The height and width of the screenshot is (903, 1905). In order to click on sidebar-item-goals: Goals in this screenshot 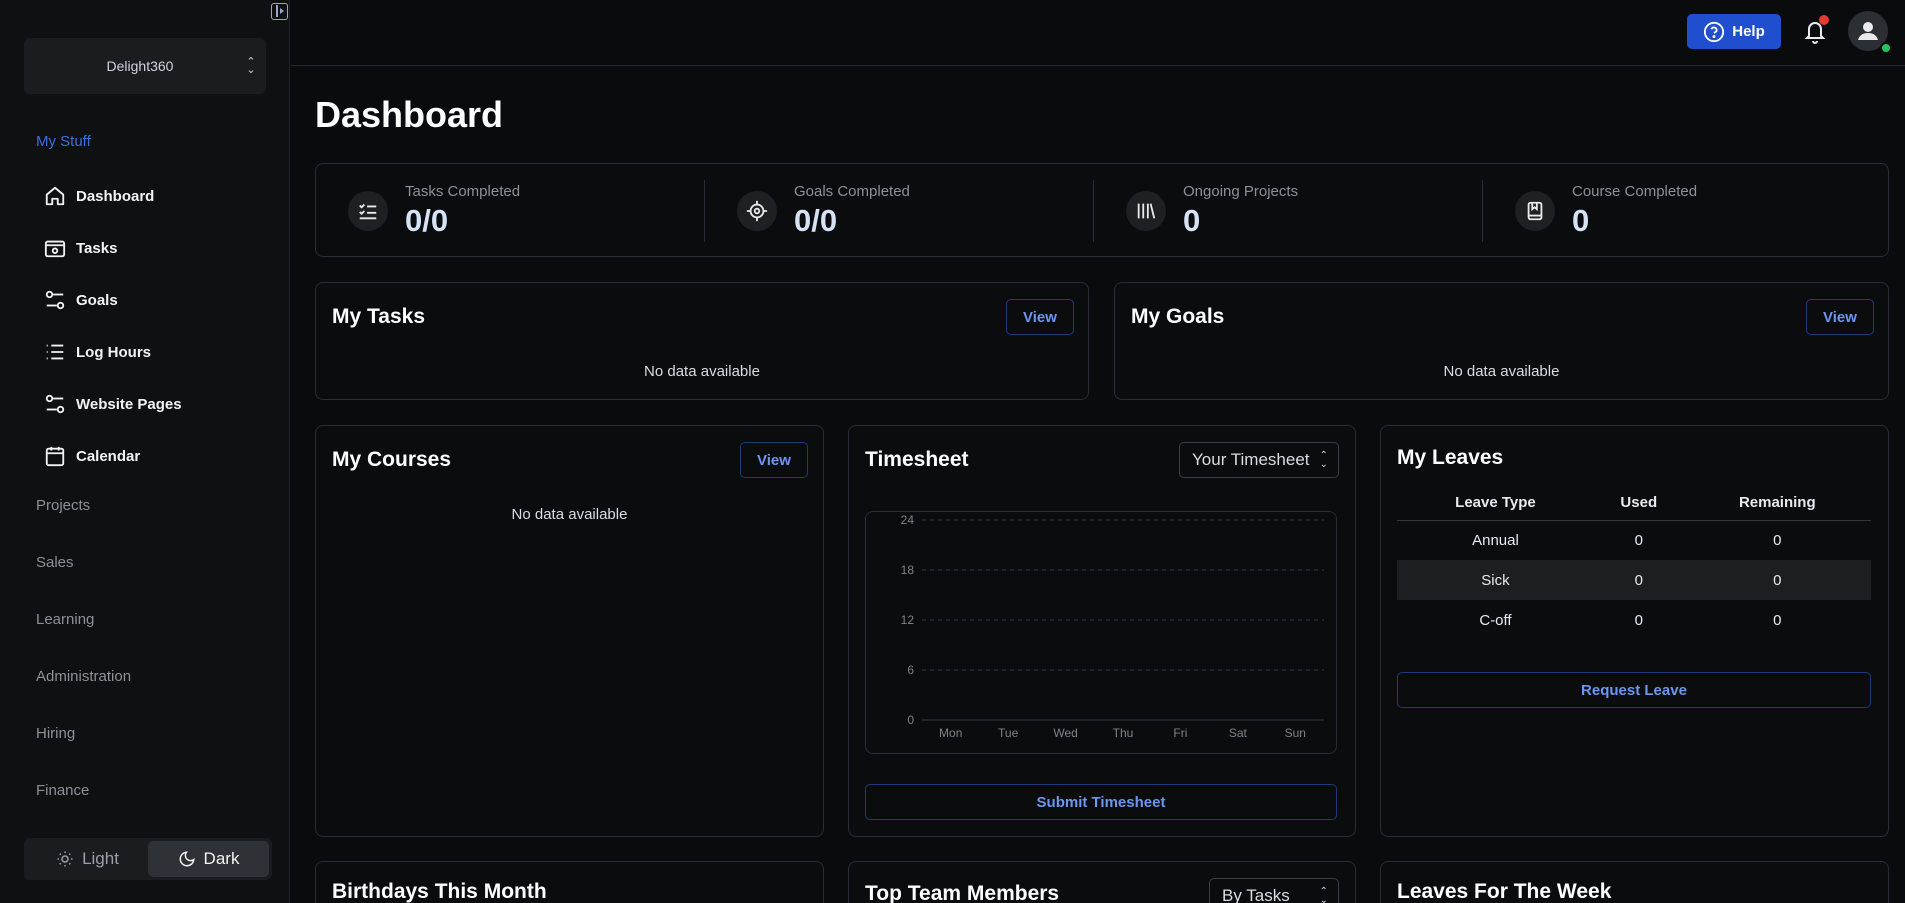, I will do `click(81, 300)`.